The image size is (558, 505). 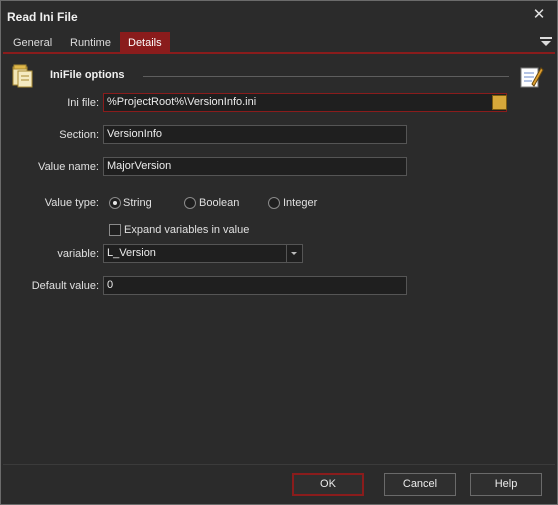 What do you see at coordinates (71, 203) in the screenshot?
I see `value-type-label: Value type:` at bounding box center [71, 203].